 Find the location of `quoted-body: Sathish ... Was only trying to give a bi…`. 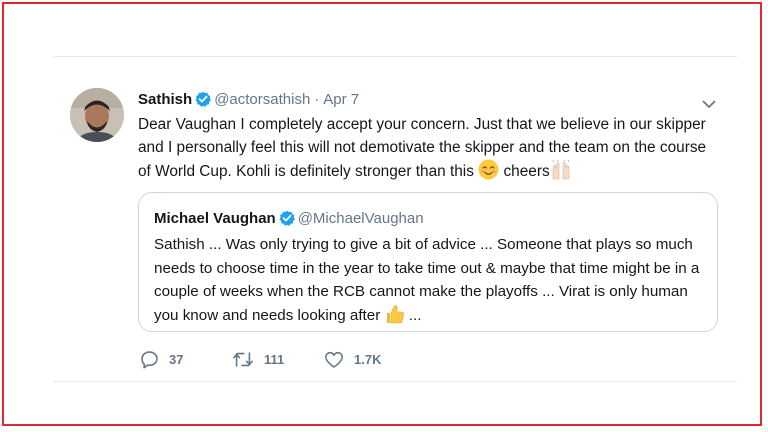

quoted-body: Sathish ... Was only trying to give a bi… is located at coordinates (427, 280).